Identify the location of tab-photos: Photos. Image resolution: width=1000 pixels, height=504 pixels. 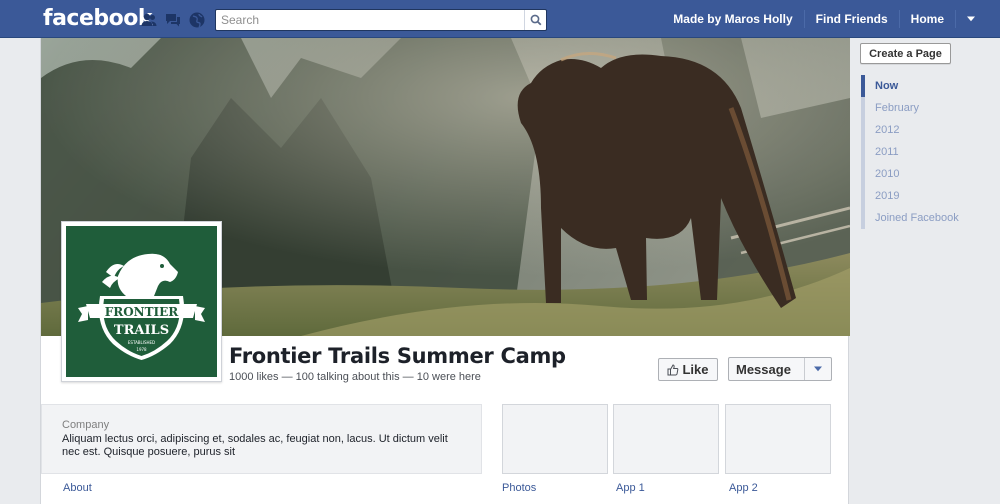
(519, 488).